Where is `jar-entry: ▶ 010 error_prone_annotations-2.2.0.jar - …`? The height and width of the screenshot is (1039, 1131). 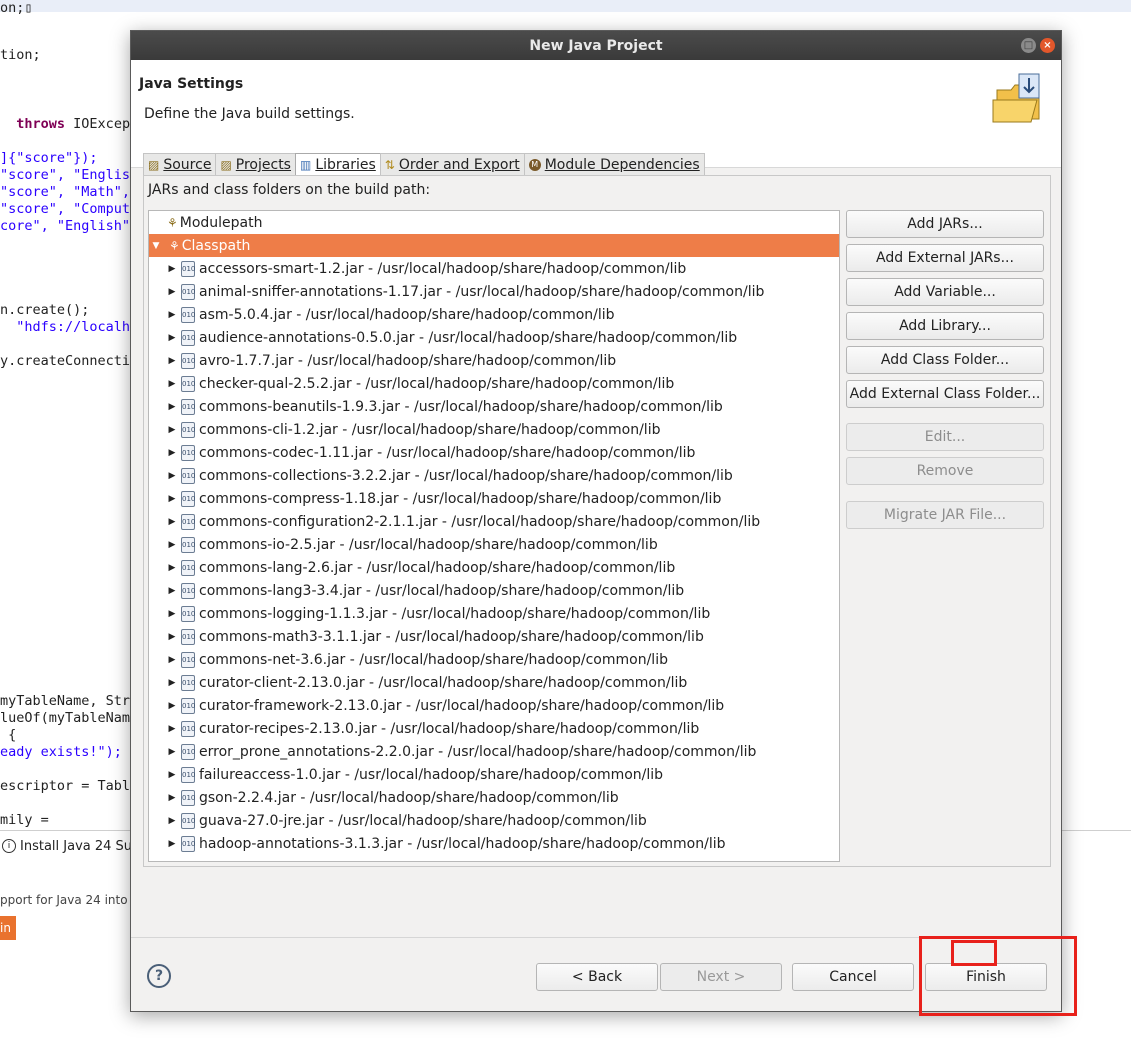 jar-entry: ▶ 010 error_prone_annotations-2.2.0.jar - … is located at coordinates (494, 751).